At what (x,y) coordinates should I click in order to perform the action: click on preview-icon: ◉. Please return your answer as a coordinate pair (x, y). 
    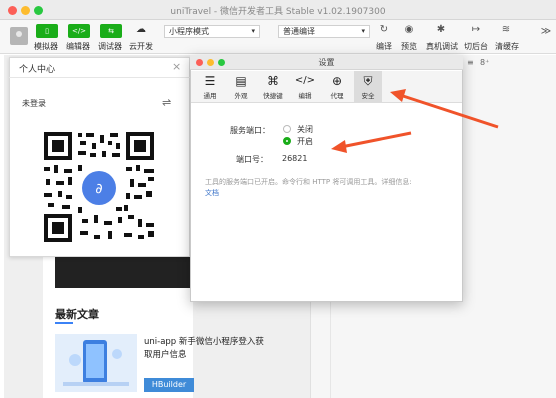
    Looking at the image, I should click on (409, 31).